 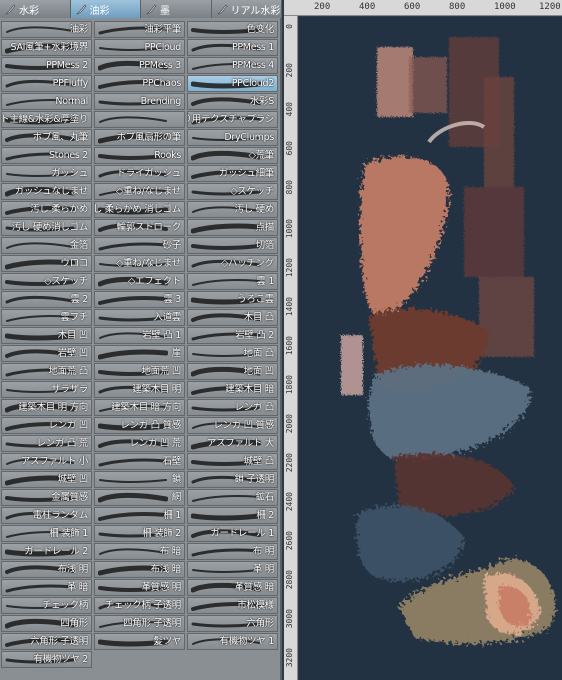 I want to click on brush-item: 色变化, so click(x=232, y=29).